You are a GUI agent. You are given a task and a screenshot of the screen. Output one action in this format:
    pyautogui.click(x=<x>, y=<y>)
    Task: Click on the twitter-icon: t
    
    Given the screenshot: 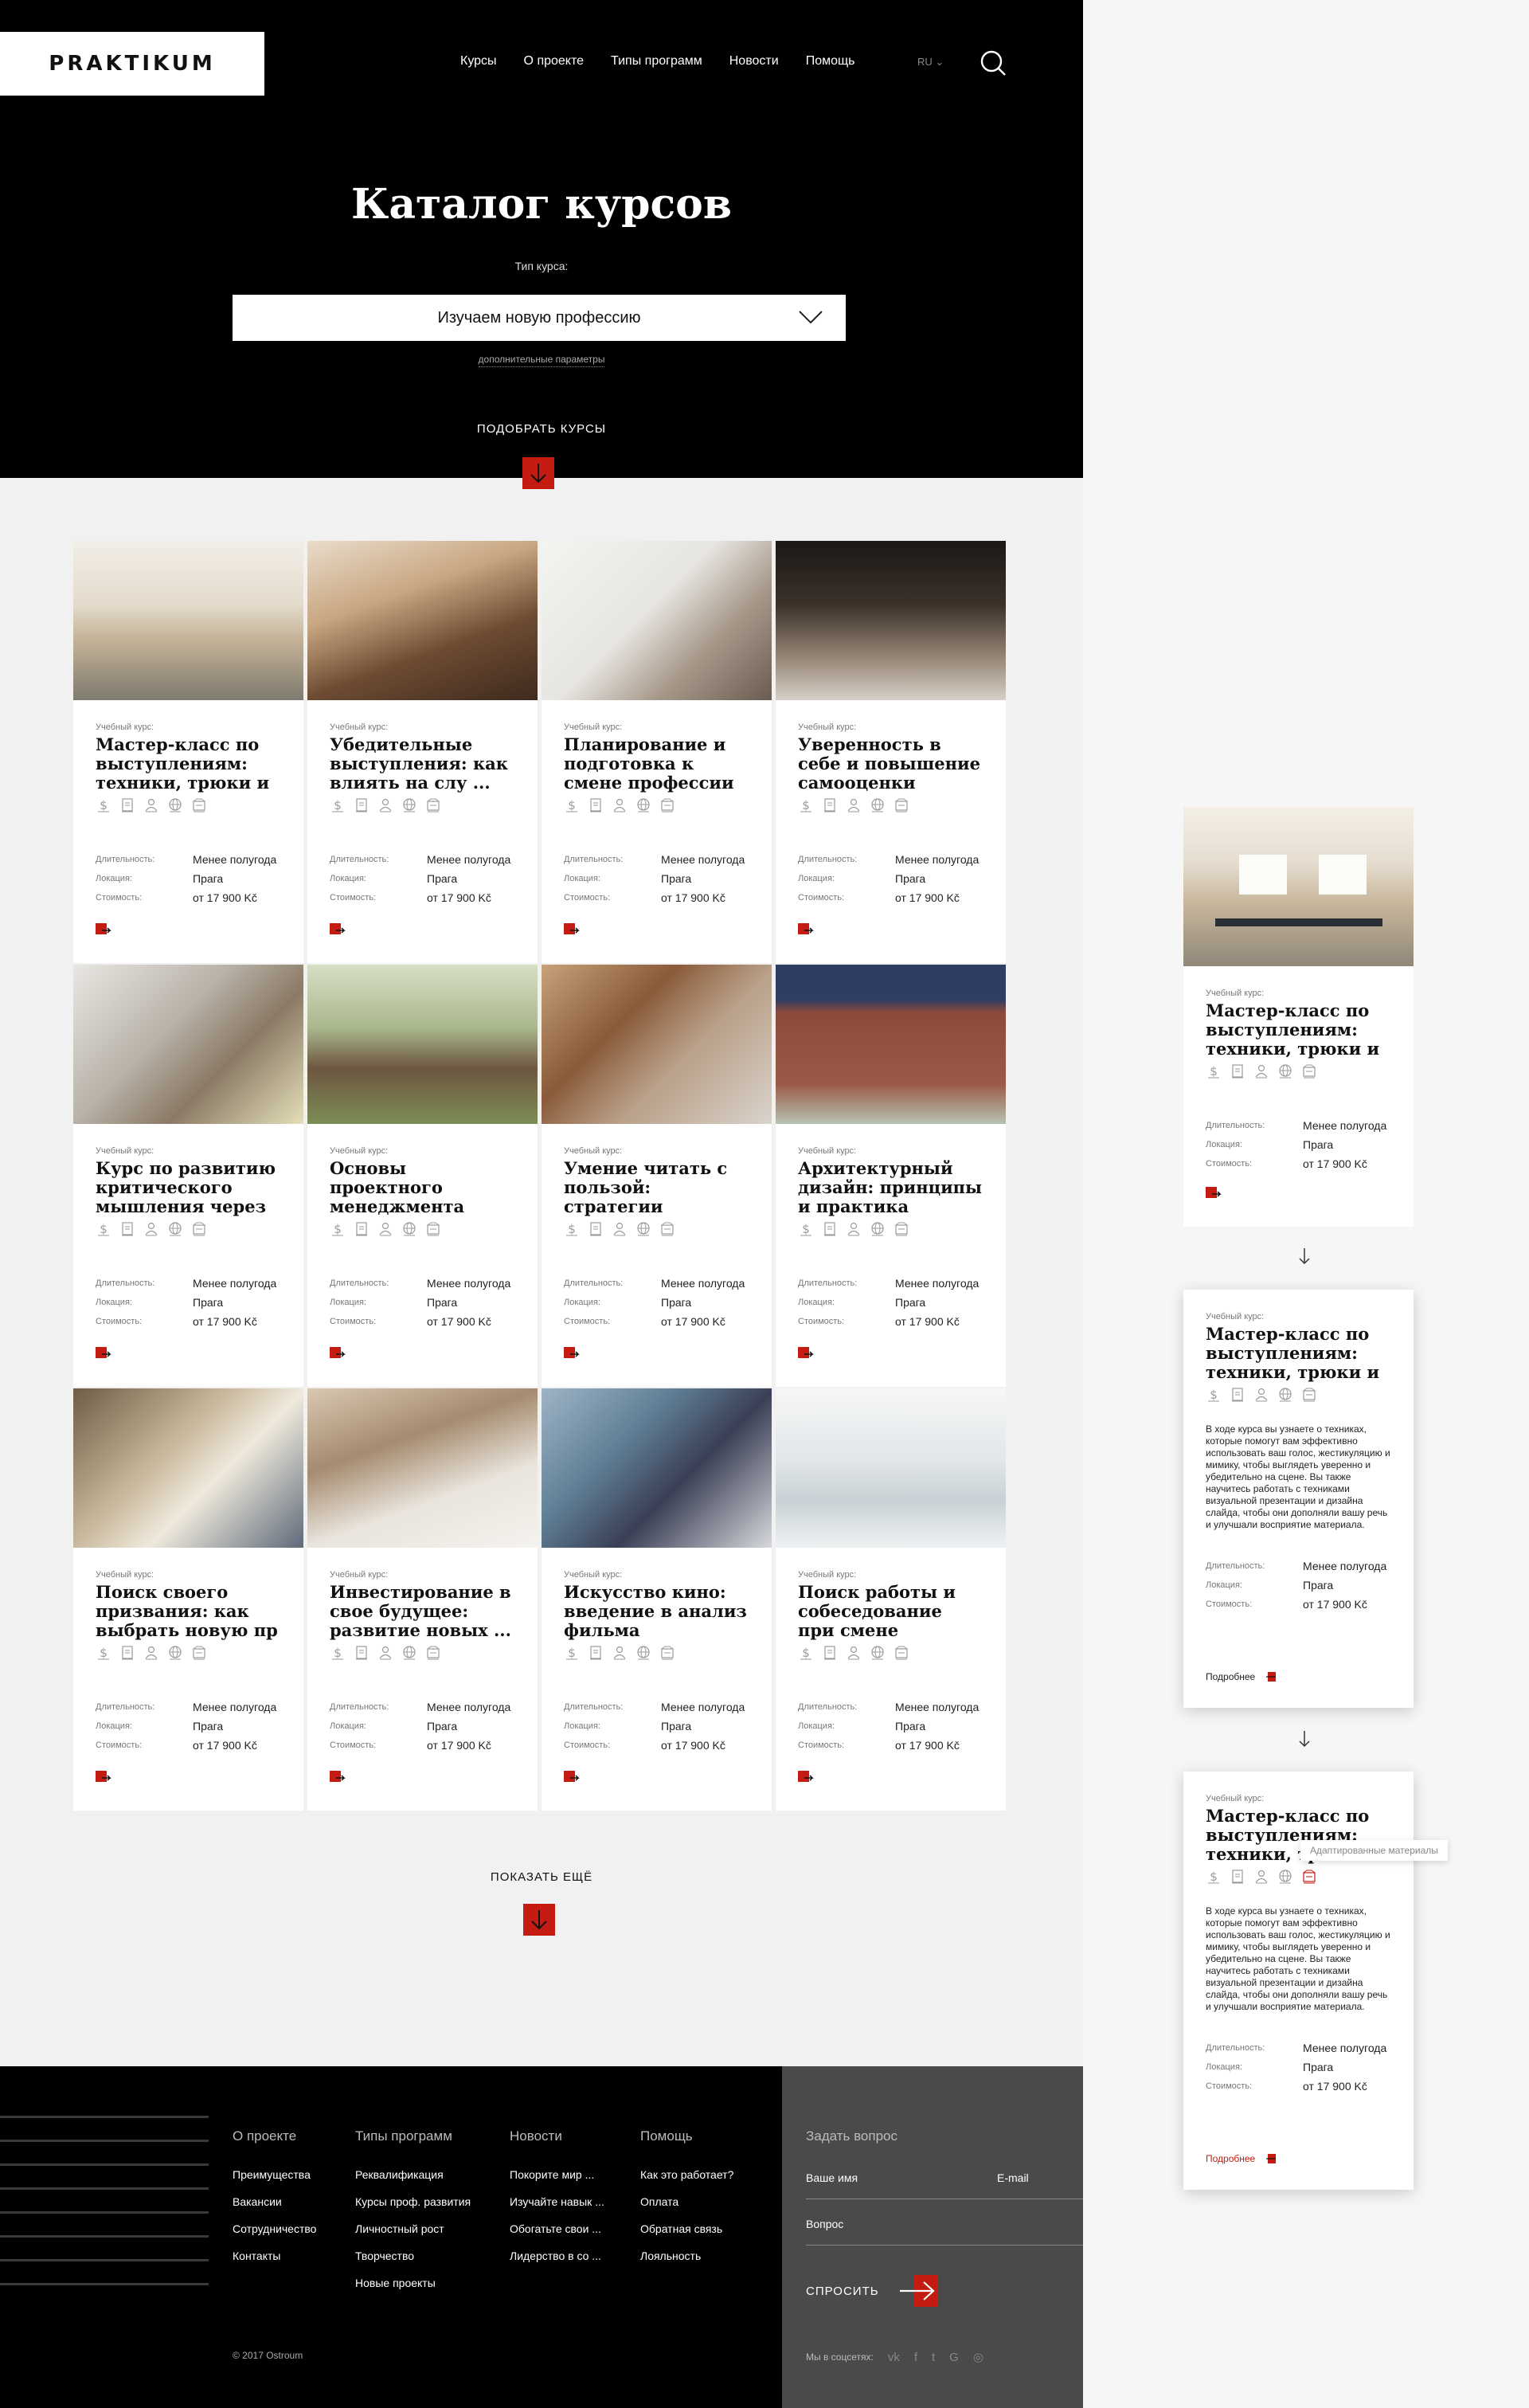 What is the action you would take?
    pyautogui.click(x=933, y=2358)
    